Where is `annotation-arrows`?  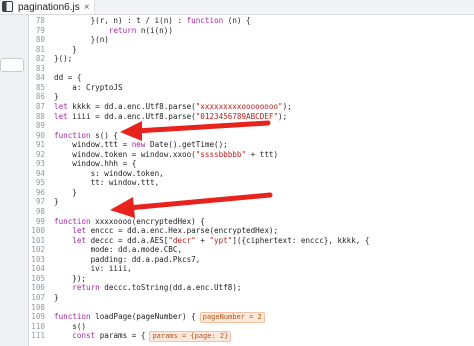 annotation-arrows is located at coordinates (191, 169).